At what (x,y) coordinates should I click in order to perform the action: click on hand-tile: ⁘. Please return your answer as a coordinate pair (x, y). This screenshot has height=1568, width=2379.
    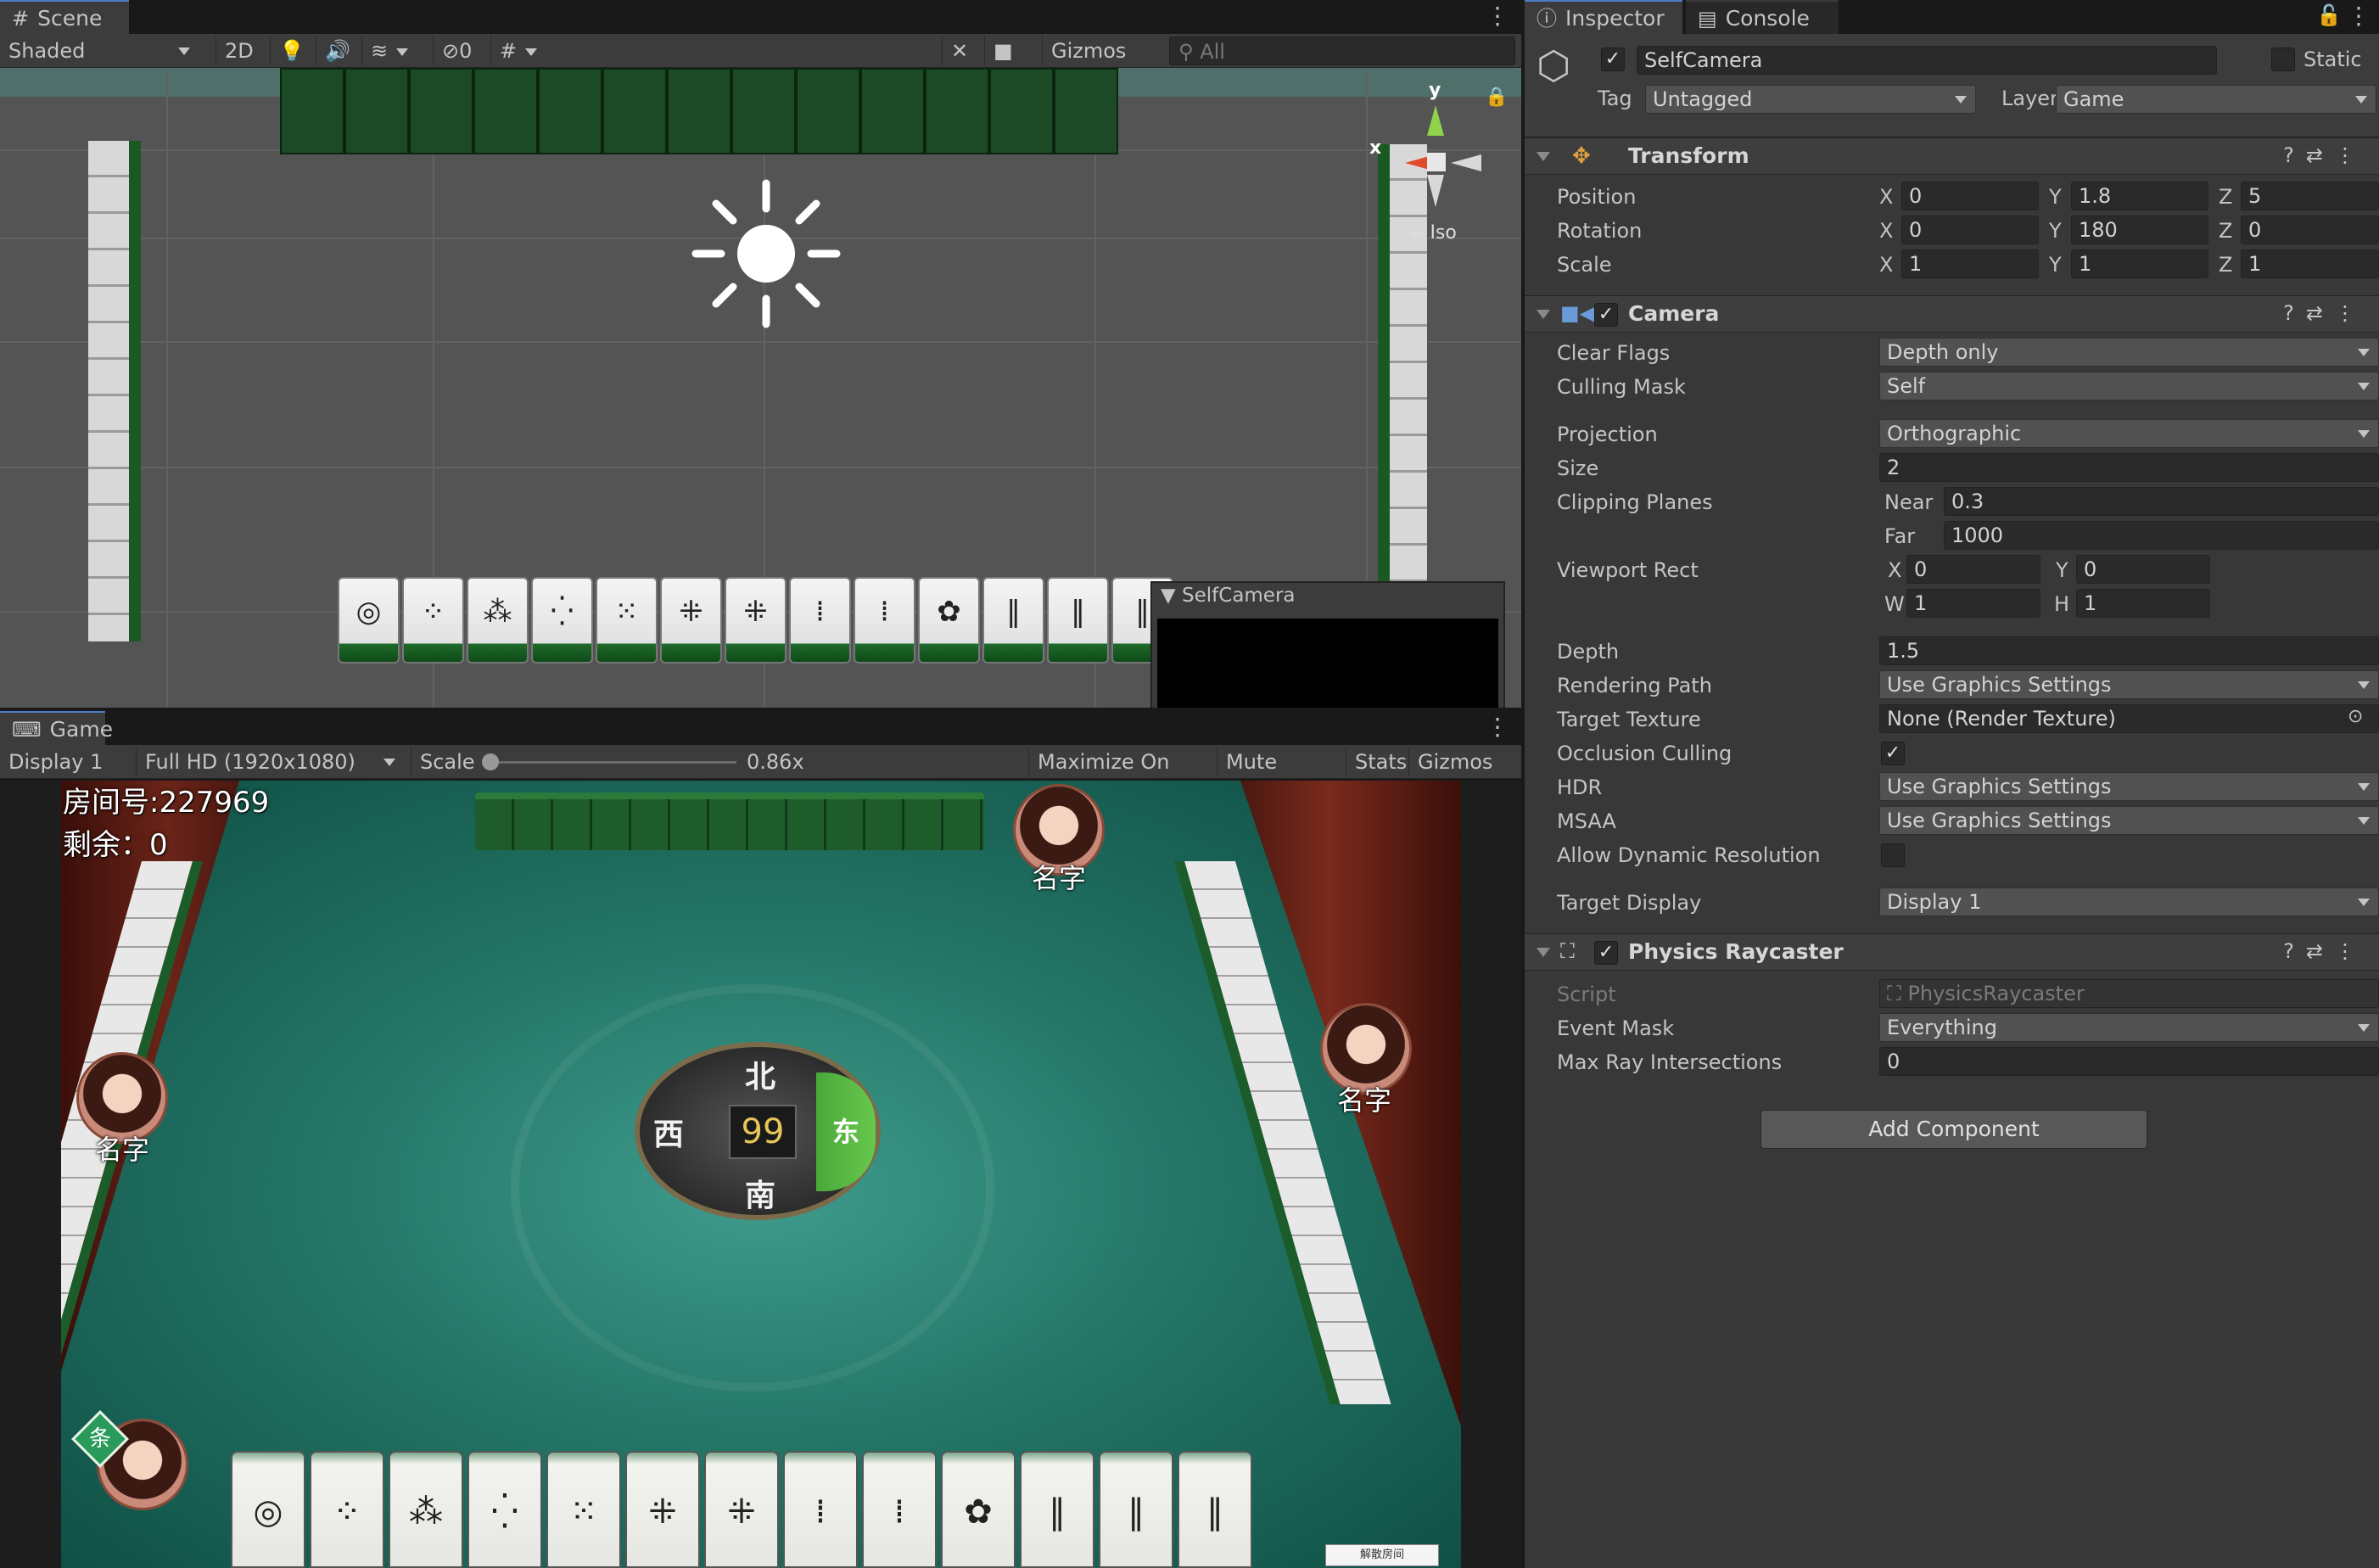
    Looking at the image, I should click on (347, 1510).